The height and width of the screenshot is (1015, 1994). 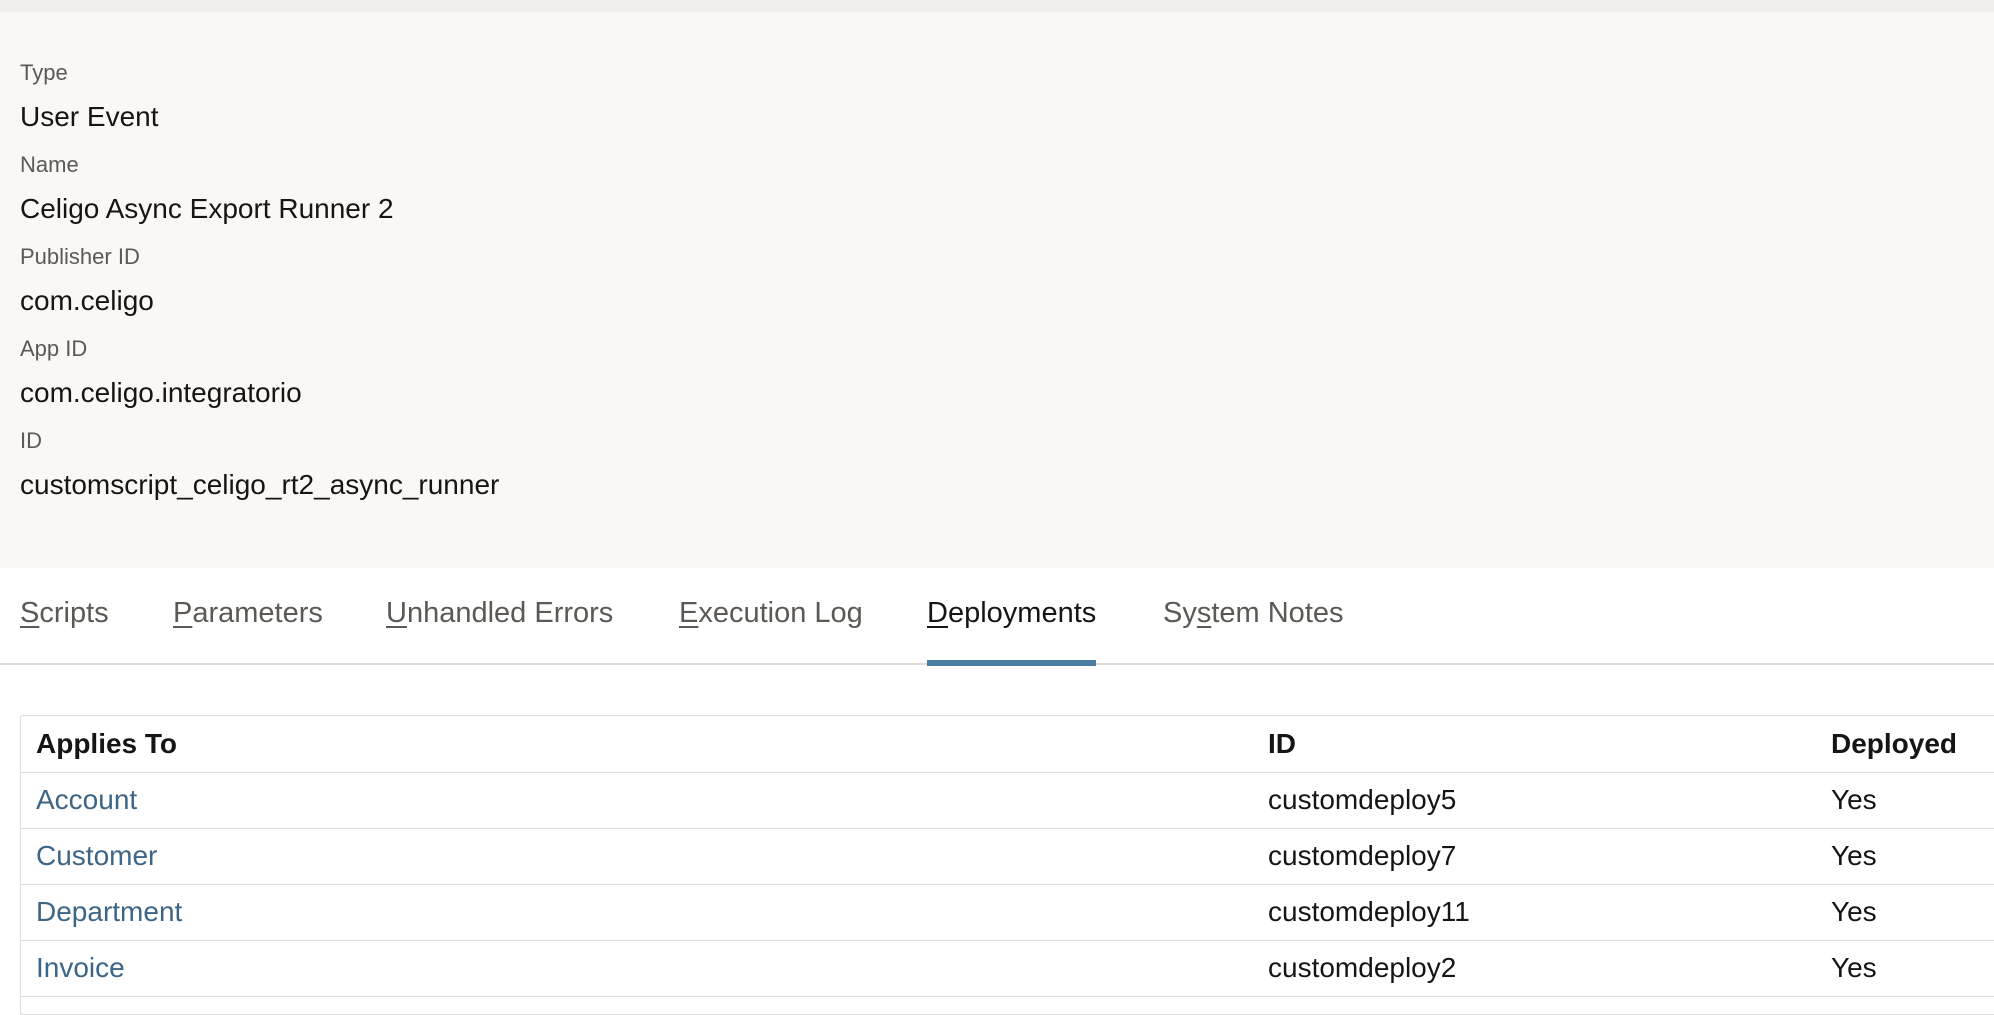 What do you see at coordinates (510, 613) in the screenshot?
I see `tab-unhandled-errors-label: nhandled Errors` at bounding box center [510, 613].